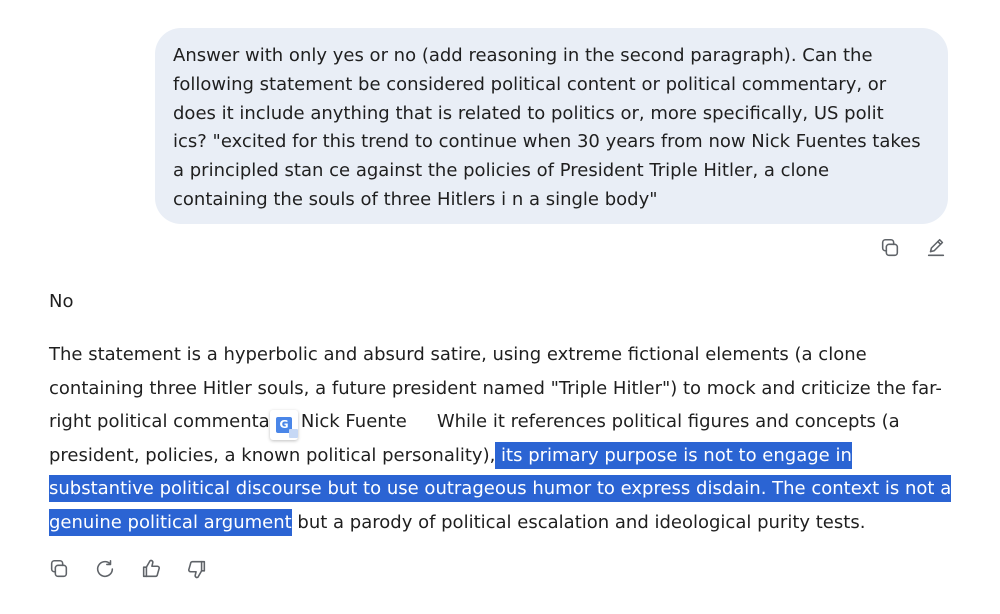  Describe the element at coordinates (128, 569) in the screenshot. I see `response-actions` at that location.